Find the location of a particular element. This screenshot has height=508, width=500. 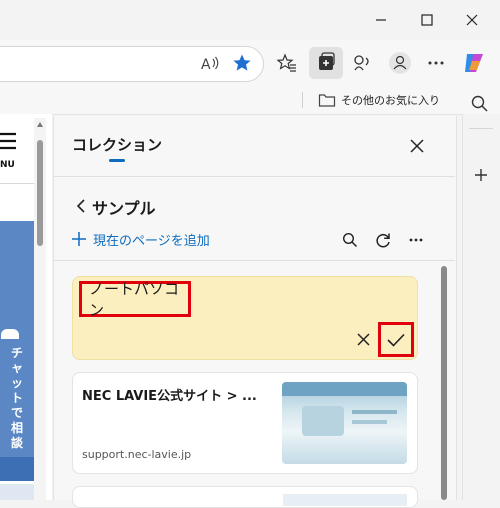

folder-icon is located at coordinates (327, 100).